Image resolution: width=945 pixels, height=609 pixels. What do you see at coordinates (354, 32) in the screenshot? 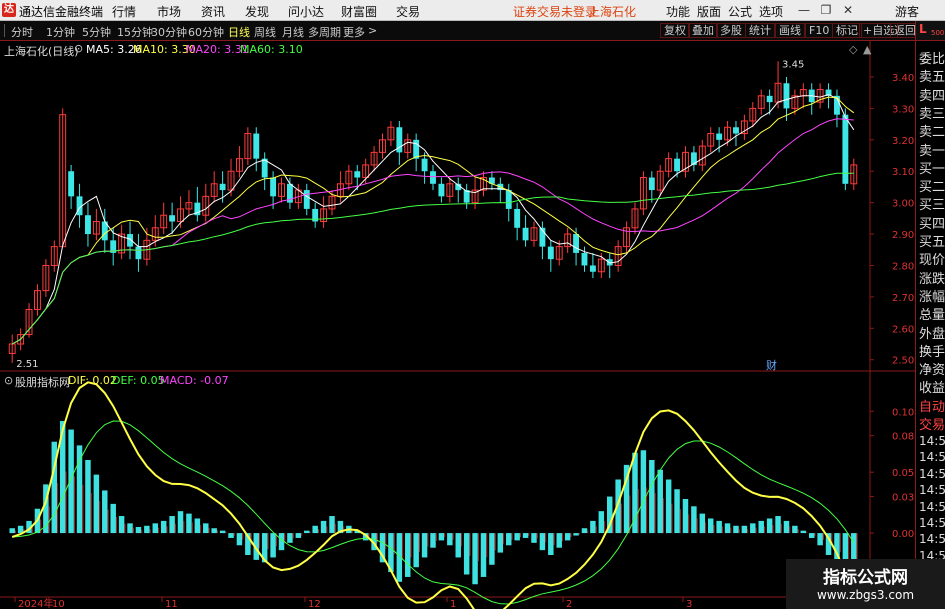
I see `period-tab-more: 更多` at bounding box center [354, 32].